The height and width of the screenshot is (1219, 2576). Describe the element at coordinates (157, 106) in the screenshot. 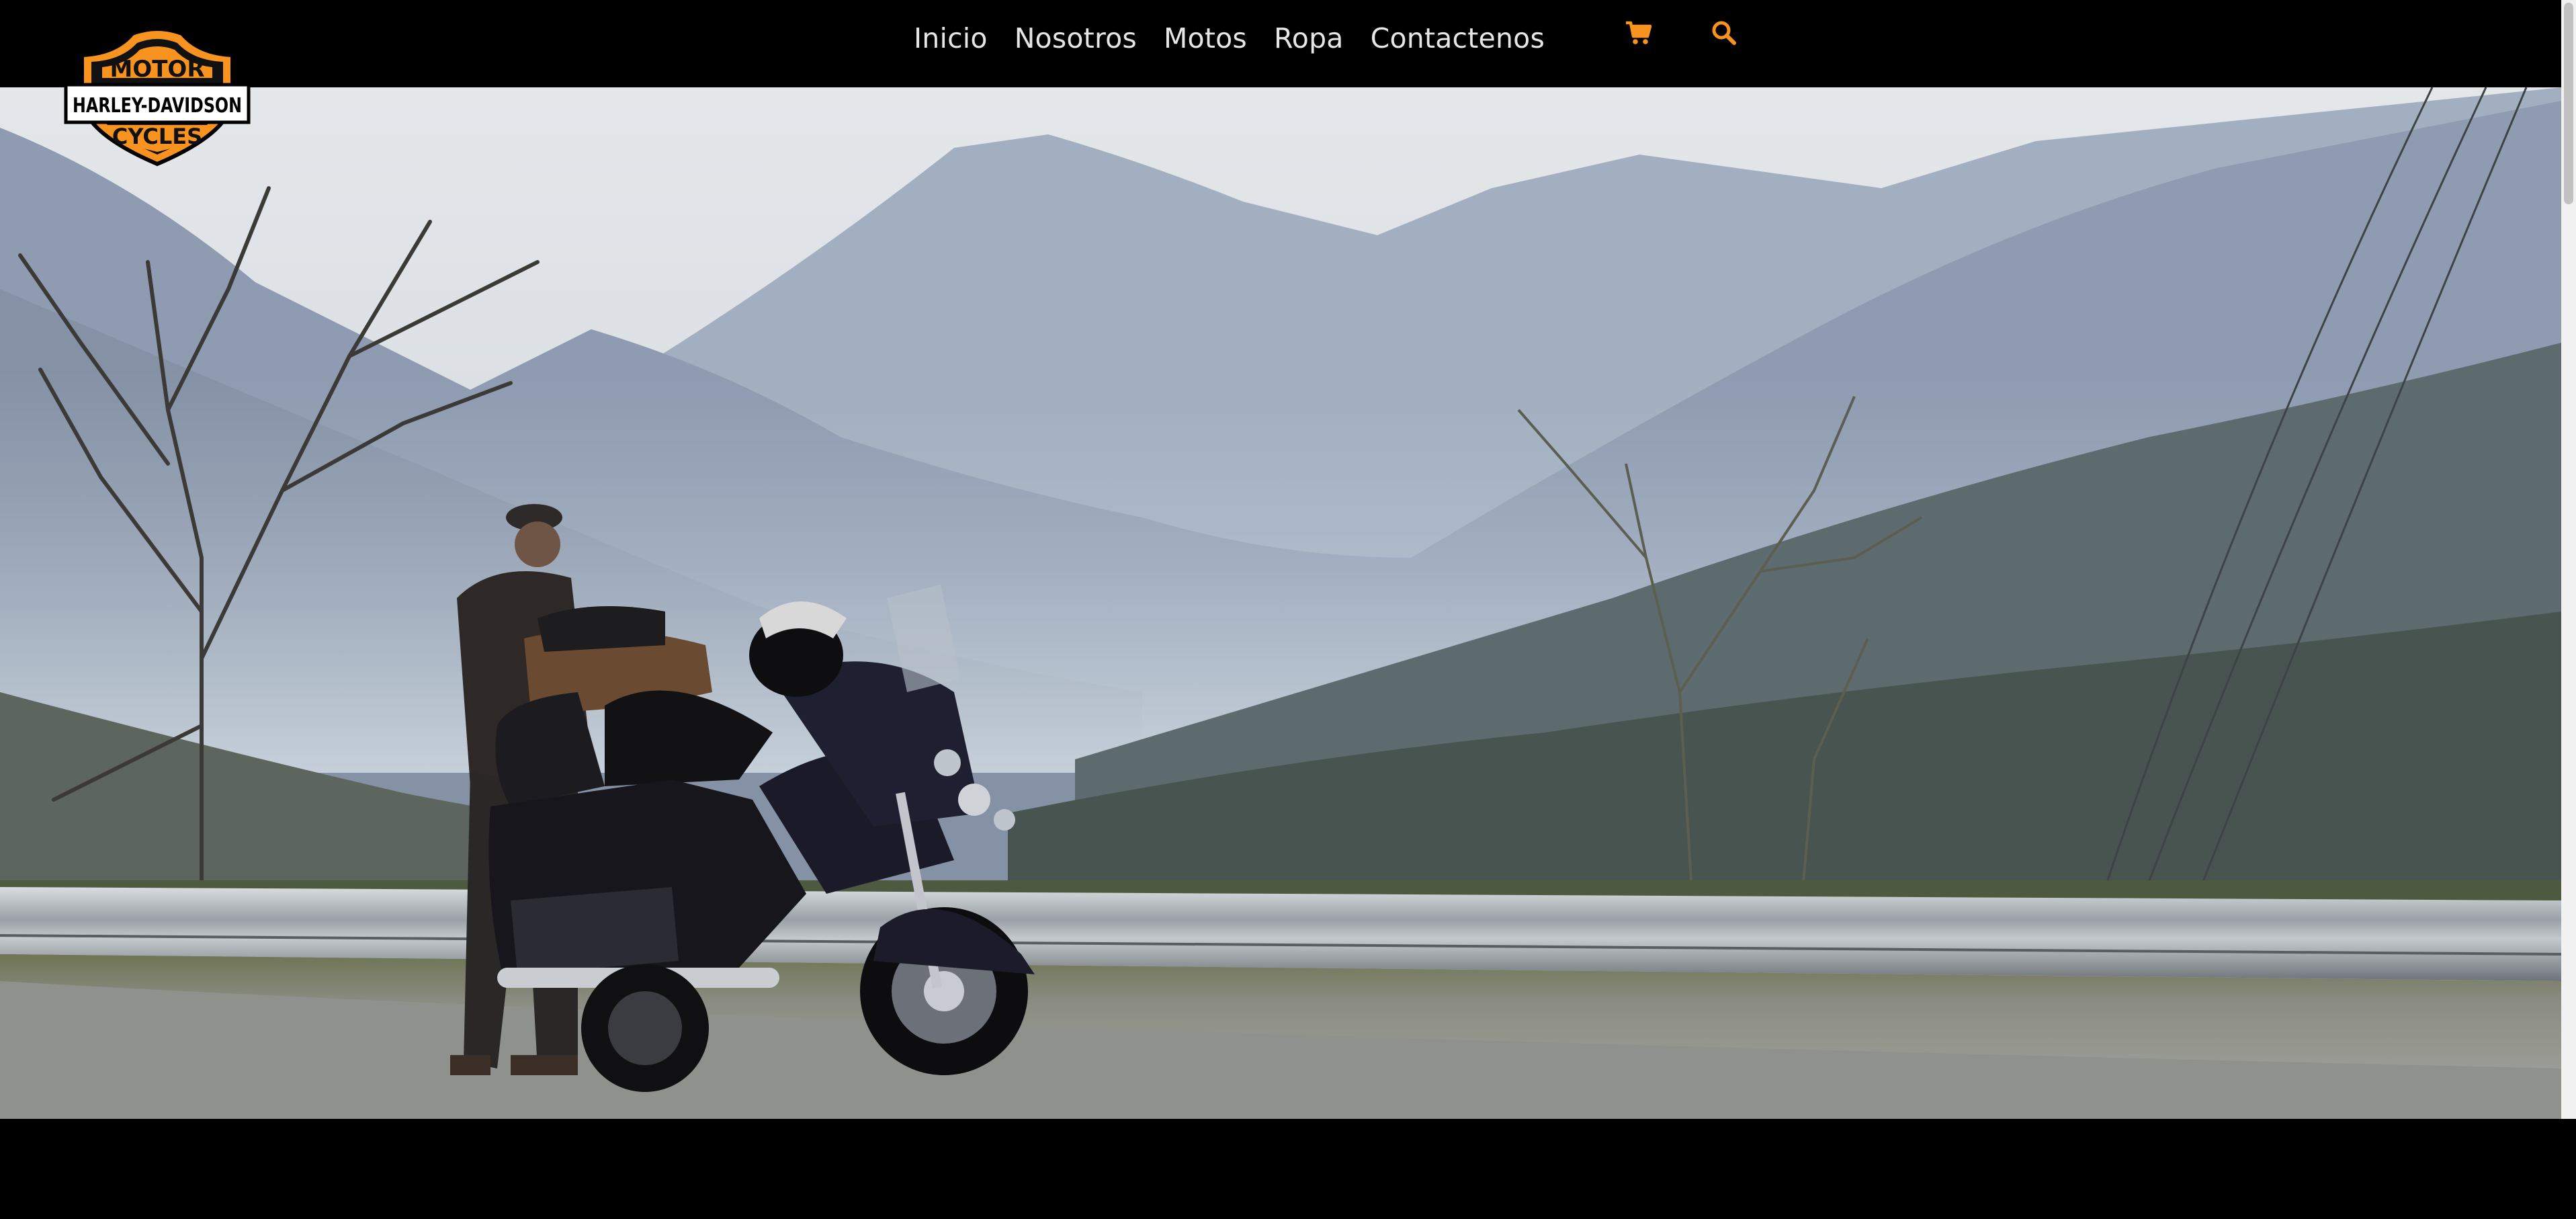

I see `logo-middle-text: HARLEY-DAVIDSON` at that location.